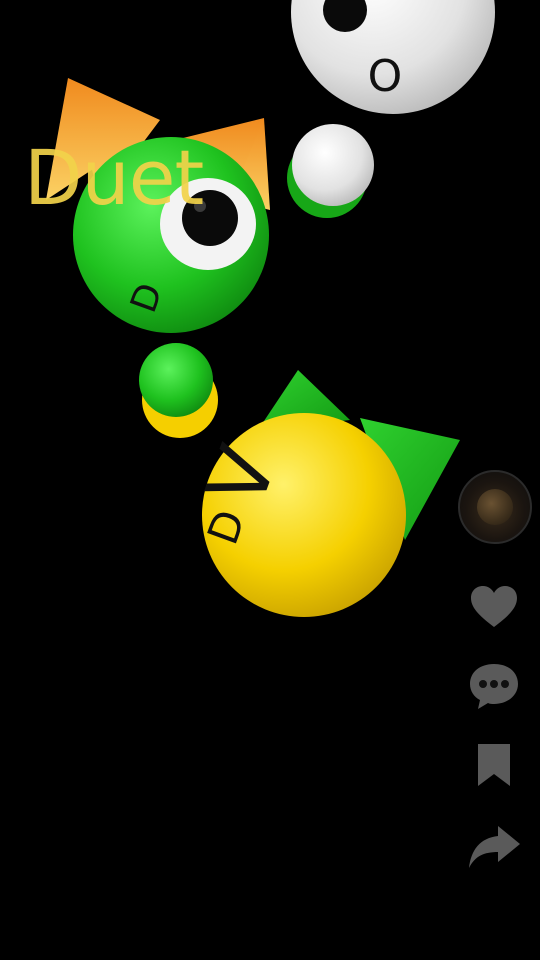 The width and height of the screenshot is (540, 960). I want to click on comment-icon, so click(494, 686).